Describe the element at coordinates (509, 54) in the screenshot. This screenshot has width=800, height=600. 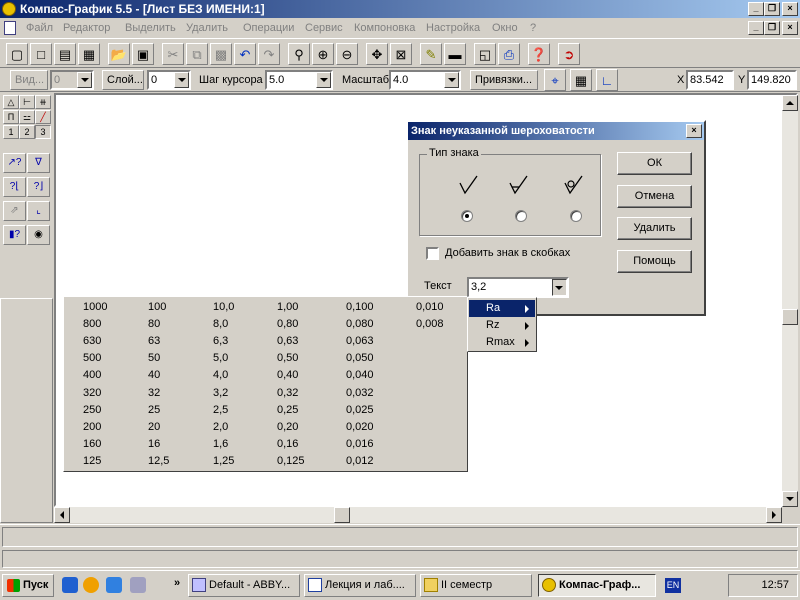
I see `print-icon: ⎙` at that location.